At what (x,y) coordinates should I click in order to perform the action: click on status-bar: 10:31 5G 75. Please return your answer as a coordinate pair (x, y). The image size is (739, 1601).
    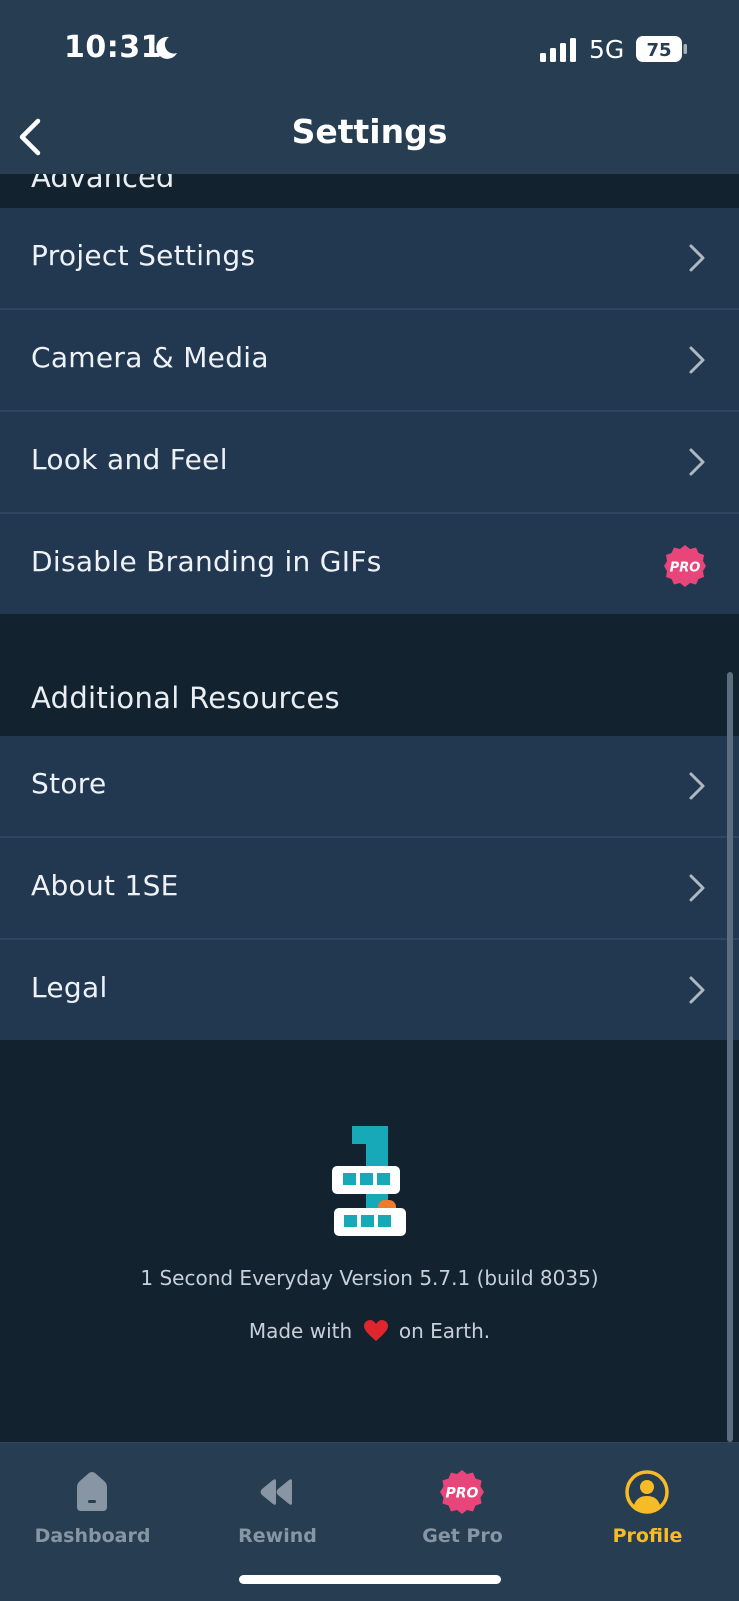
    Looking at the image, I should click on (369, 50).